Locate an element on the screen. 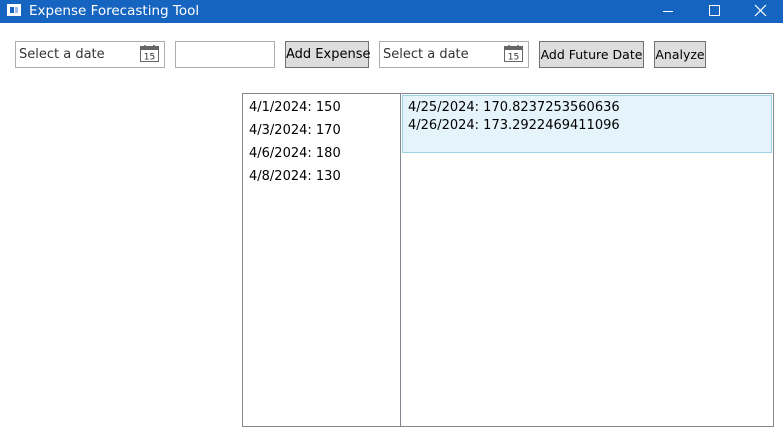 This screenshot has width=783, height=435. expense-calendar-button: 15 is located at coordinates (149, 53).